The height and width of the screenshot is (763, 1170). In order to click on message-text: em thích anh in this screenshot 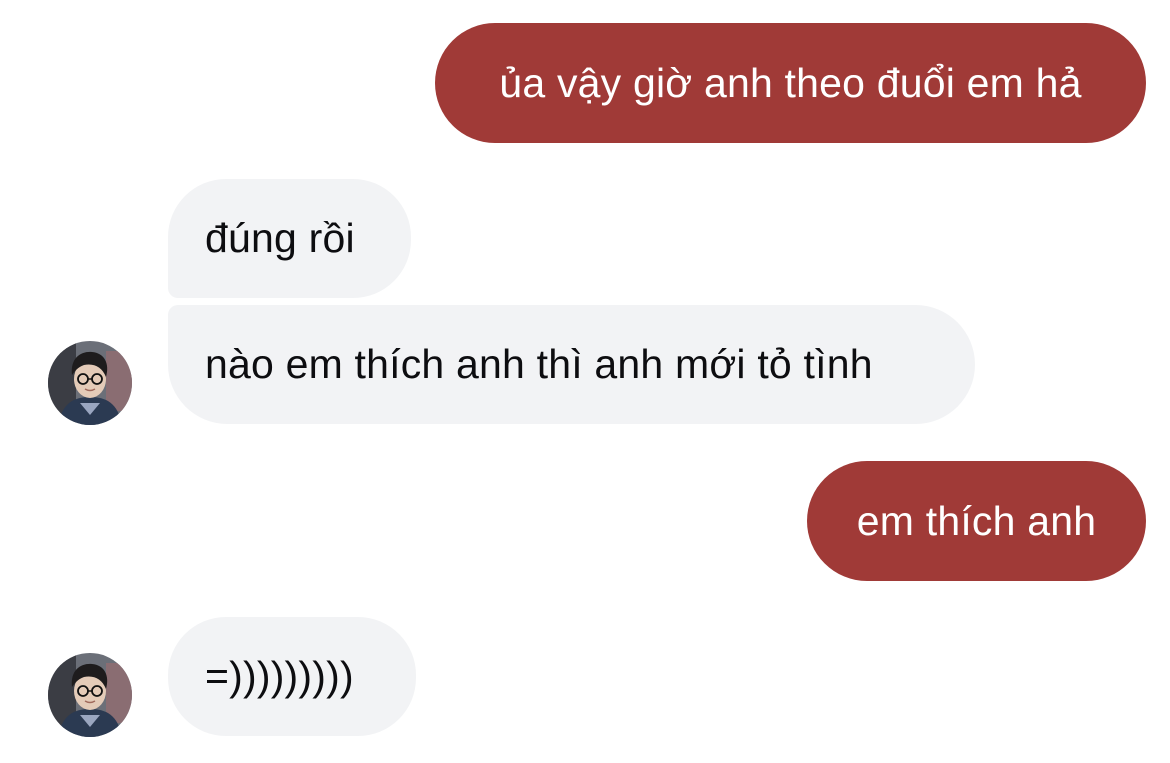, I will do `click(976, 520)`.